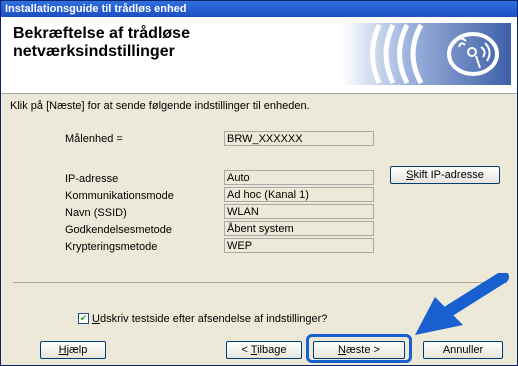 This screenshot has width=518, height=366. Describe the element at coordinates (96, 9) in the screenshot. I see `window-title: Installationsguide til trådløs enhed` at that location.